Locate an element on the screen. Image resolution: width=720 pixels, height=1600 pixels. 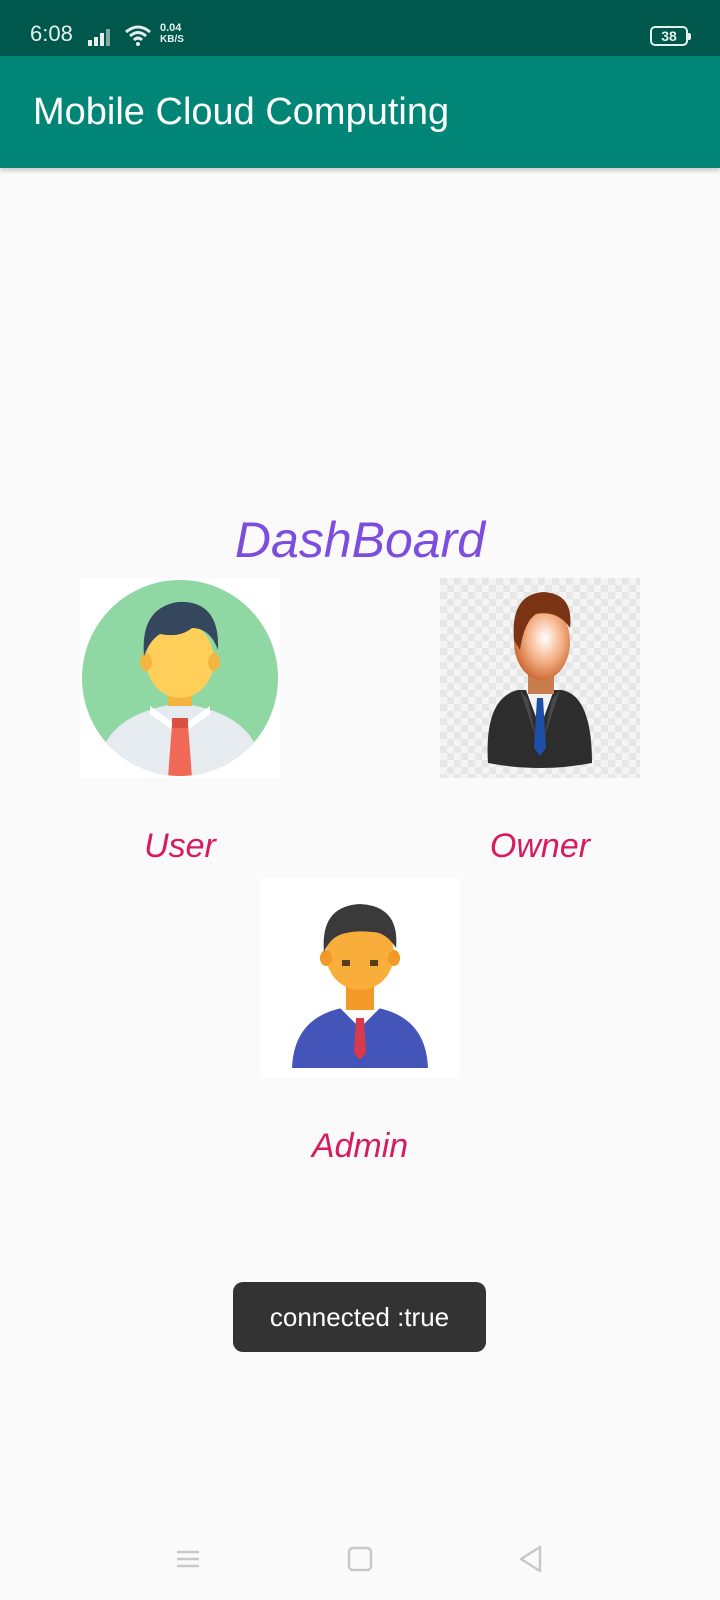
dashboard-title: DashBoard is located at coordinates (360, 540).